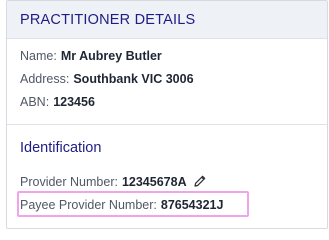 The image size is (329, 240). What do you see at coordinates (192, 205) in the screenshot?
I see `payee-provider-number-value: 87654321J` at bounding box center [192, 205].